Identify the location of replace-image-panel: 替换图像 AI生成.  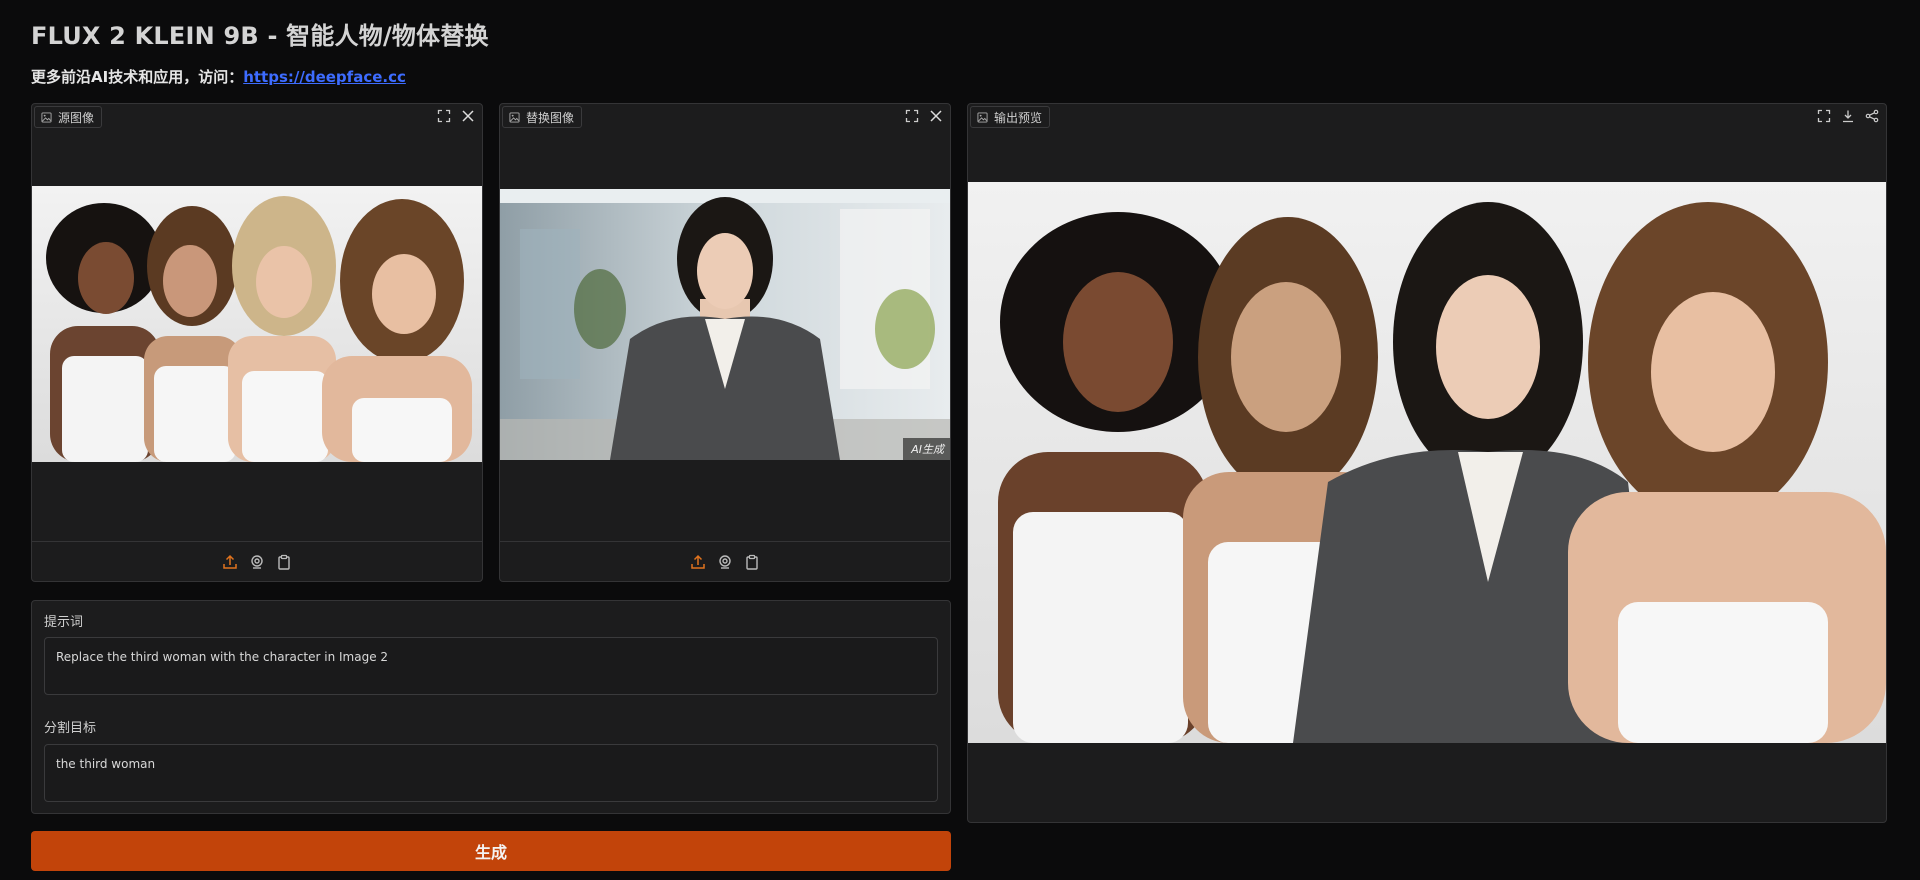
(725, 342).